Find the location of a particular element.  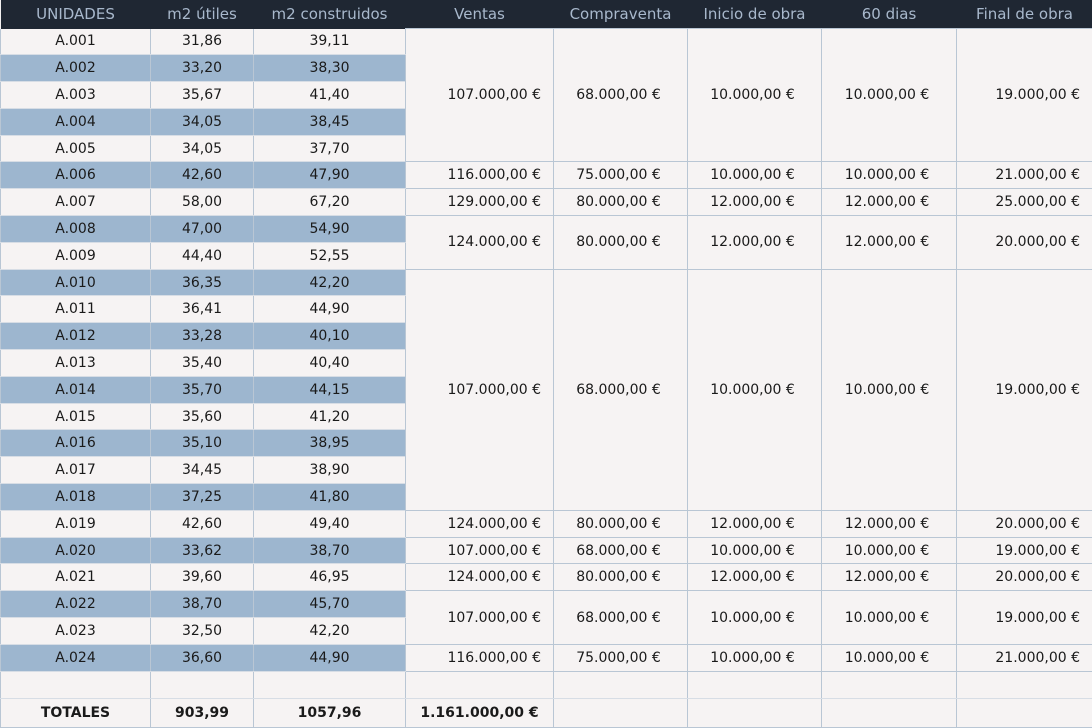

cell-unidad: A.014 is located at coordinates (75, 390).